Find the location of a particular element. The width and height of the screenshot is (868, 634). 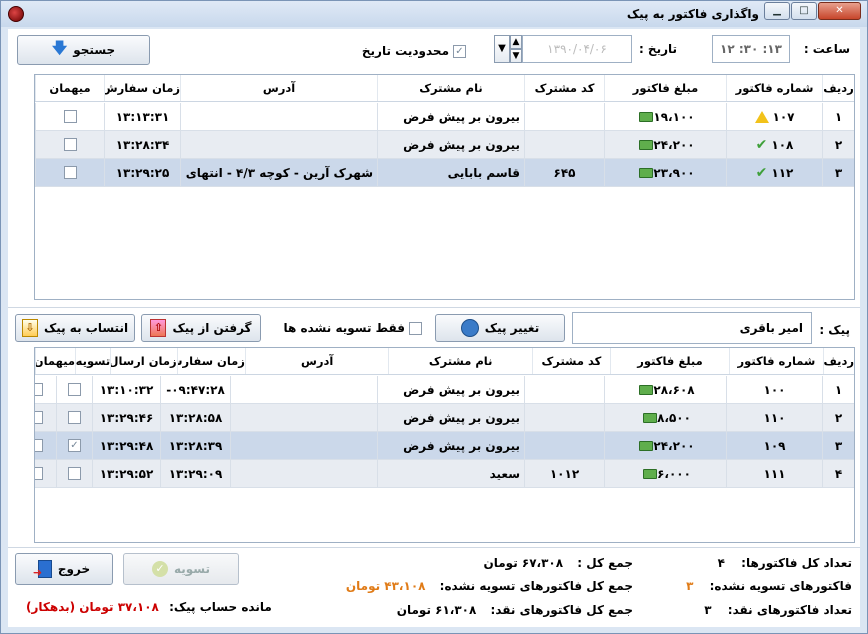

cell-settled is located at coordinates (74, 417).